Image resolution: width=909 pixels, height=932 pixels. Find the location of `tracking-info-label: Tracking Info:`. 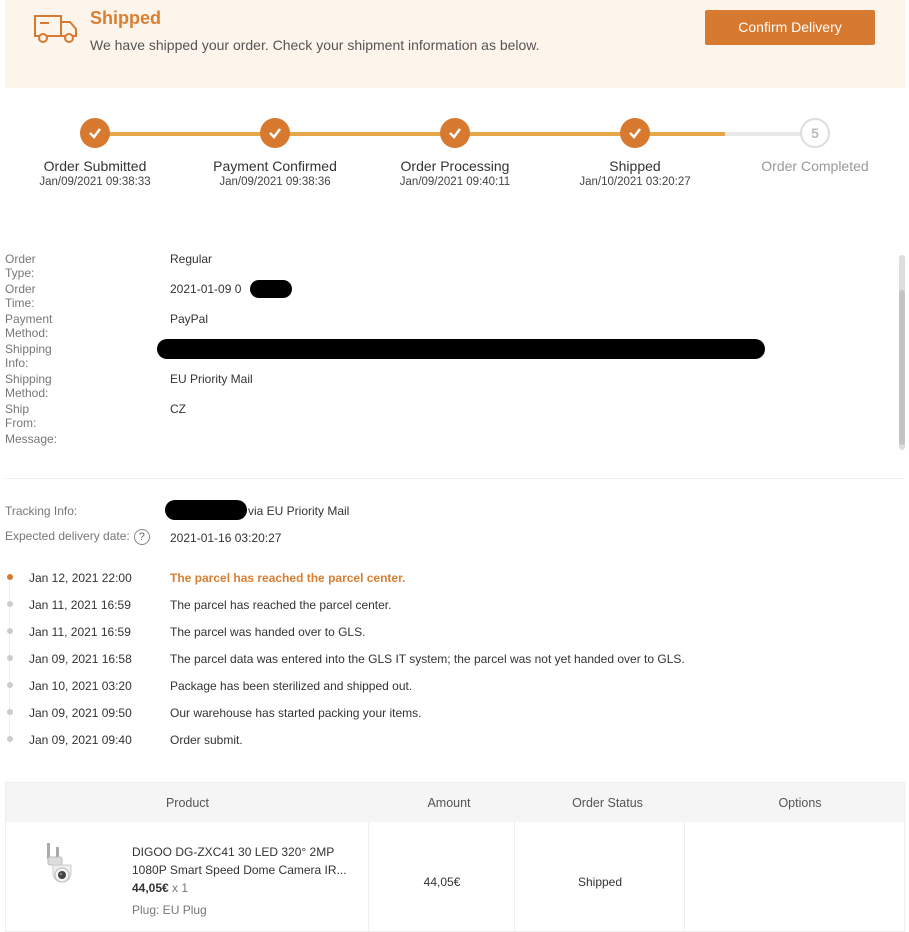

tracking-info-label: Tracking Info: is located at coordinates (41, 511).